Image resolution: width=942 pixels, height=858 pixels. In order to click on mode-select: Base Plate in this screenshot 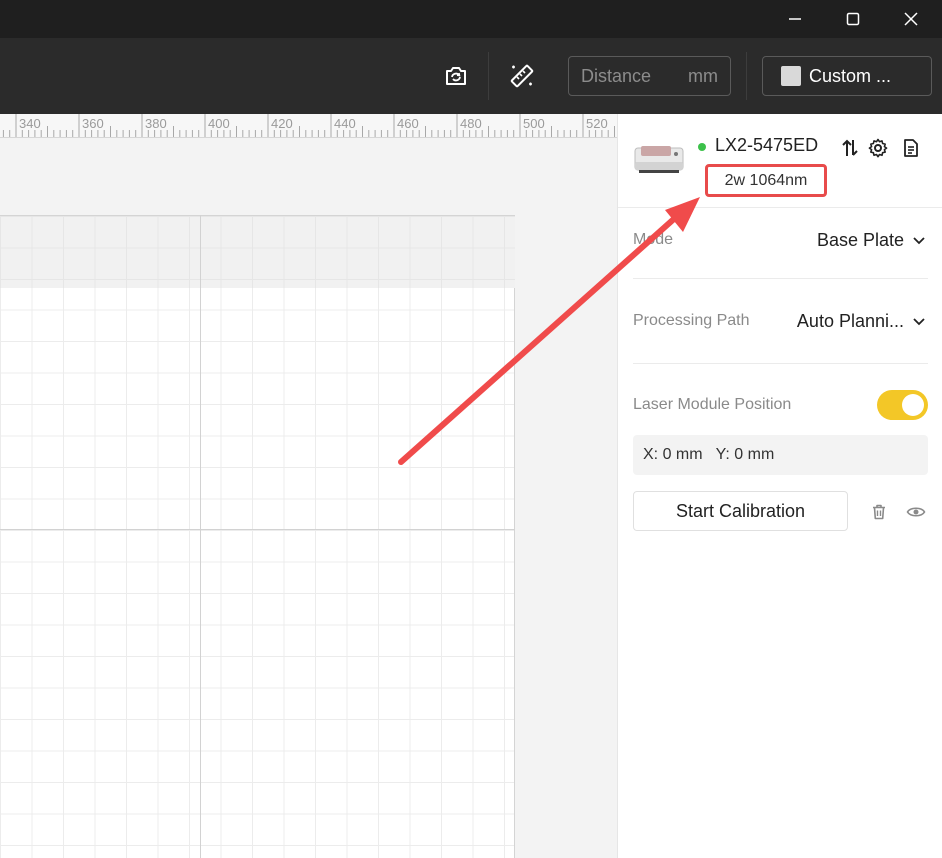, I will do `click(871, 240)`.